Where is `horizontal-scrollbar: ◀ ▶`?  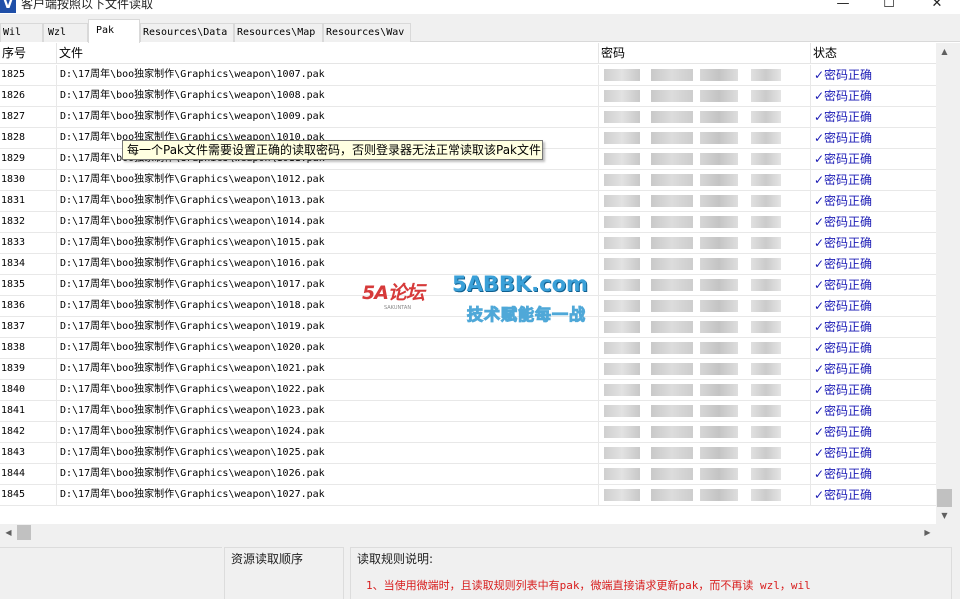 horizontal-scrollbar: ◀ ▶ is located at coordinates (468, 532).